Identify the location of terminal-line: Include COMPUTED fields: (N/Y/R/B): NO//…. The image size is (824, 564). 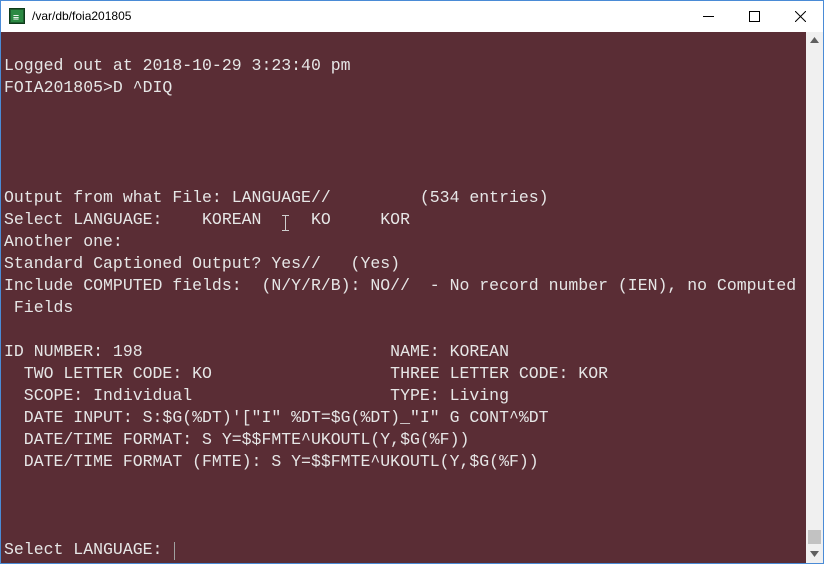
(400, 285).